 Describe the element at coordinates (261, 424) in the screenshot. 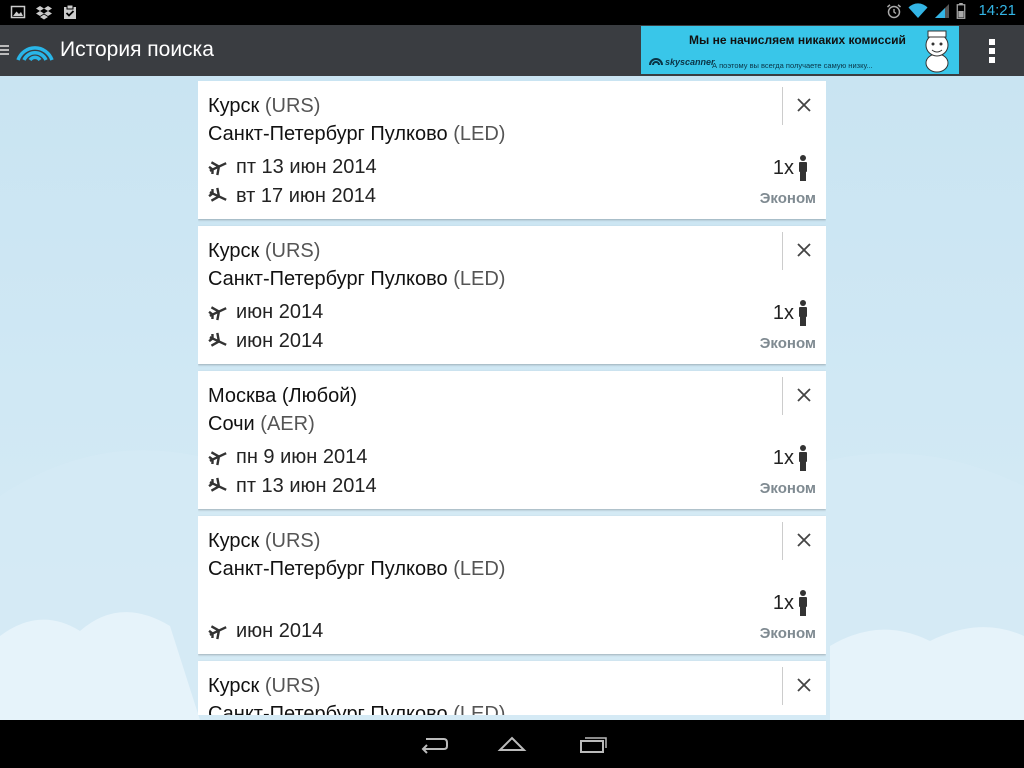

I see `destination: Сочи (AER)` at that location.